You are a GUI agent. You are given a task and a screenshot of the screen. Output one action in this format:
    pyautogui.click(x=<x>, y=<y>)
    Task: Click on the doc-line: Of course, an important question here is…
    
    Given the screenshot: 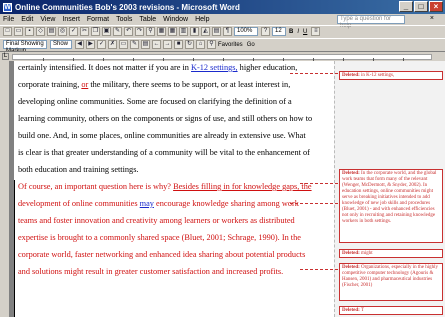 What is the action you would take?
    pyautogui.click(x=176, y=187)
    